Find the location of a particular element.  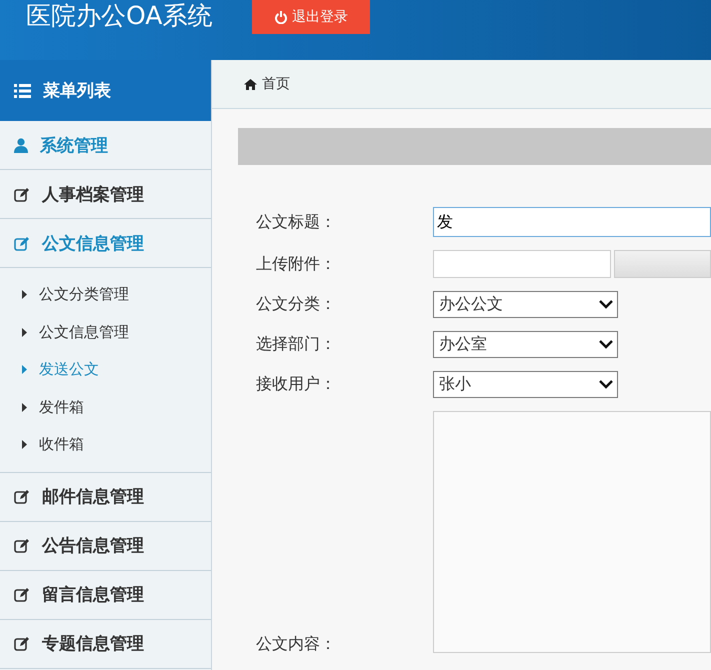

menu-group: 留言信息管理 is located at coordinates (105, 595).